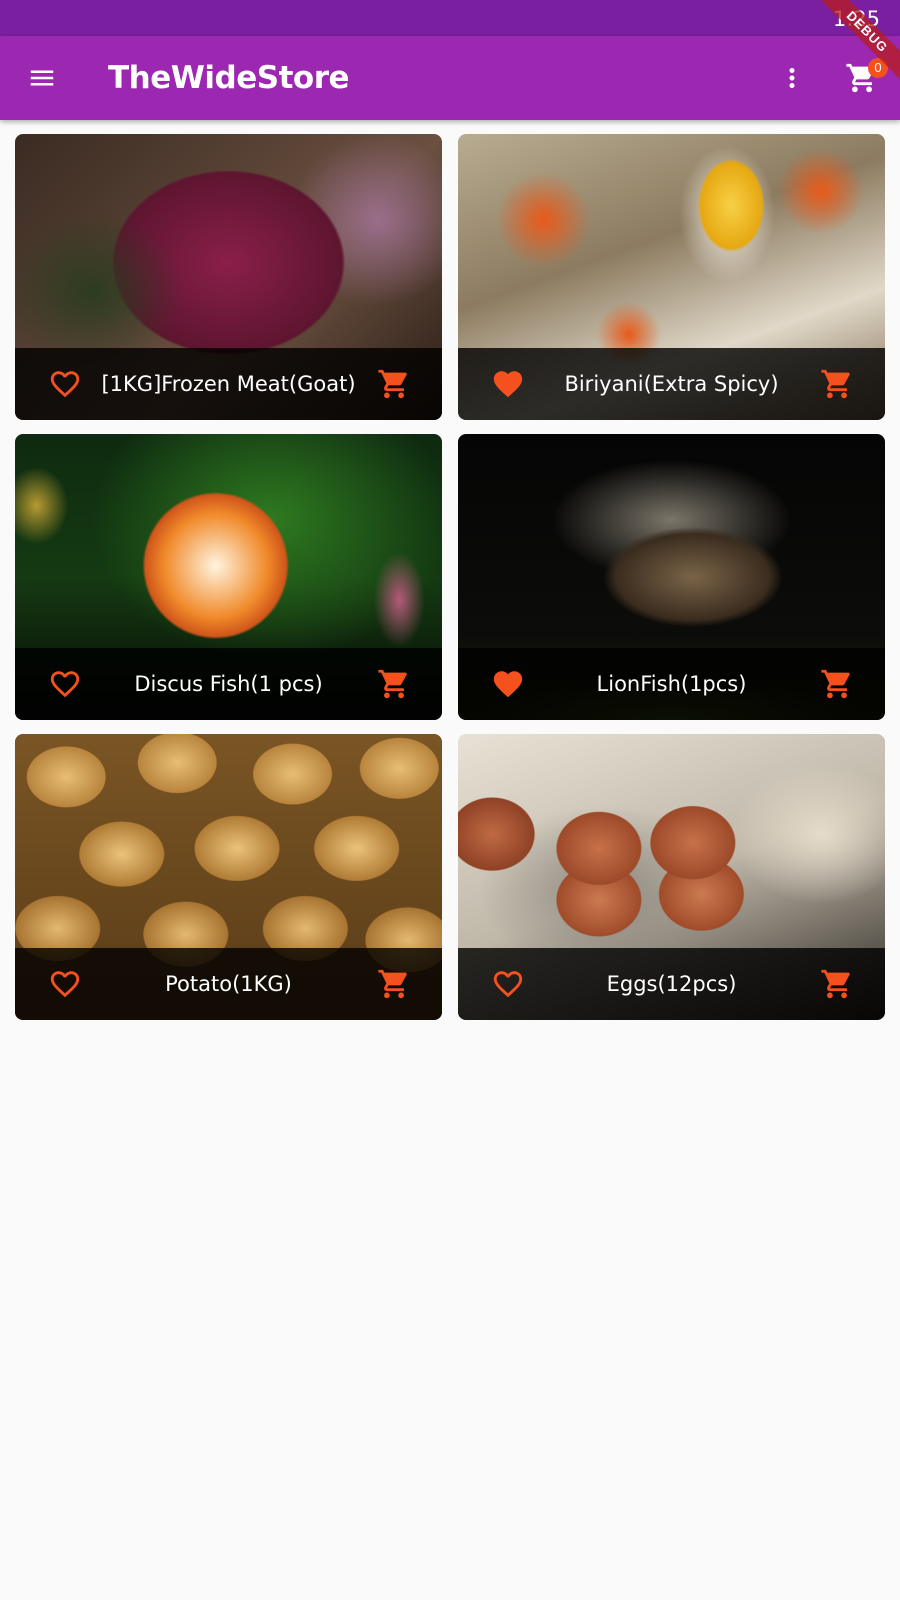 Image resolution: width=900 pixels, height=1600 pixels. I want to click on menu-icon, so click(42, 78).